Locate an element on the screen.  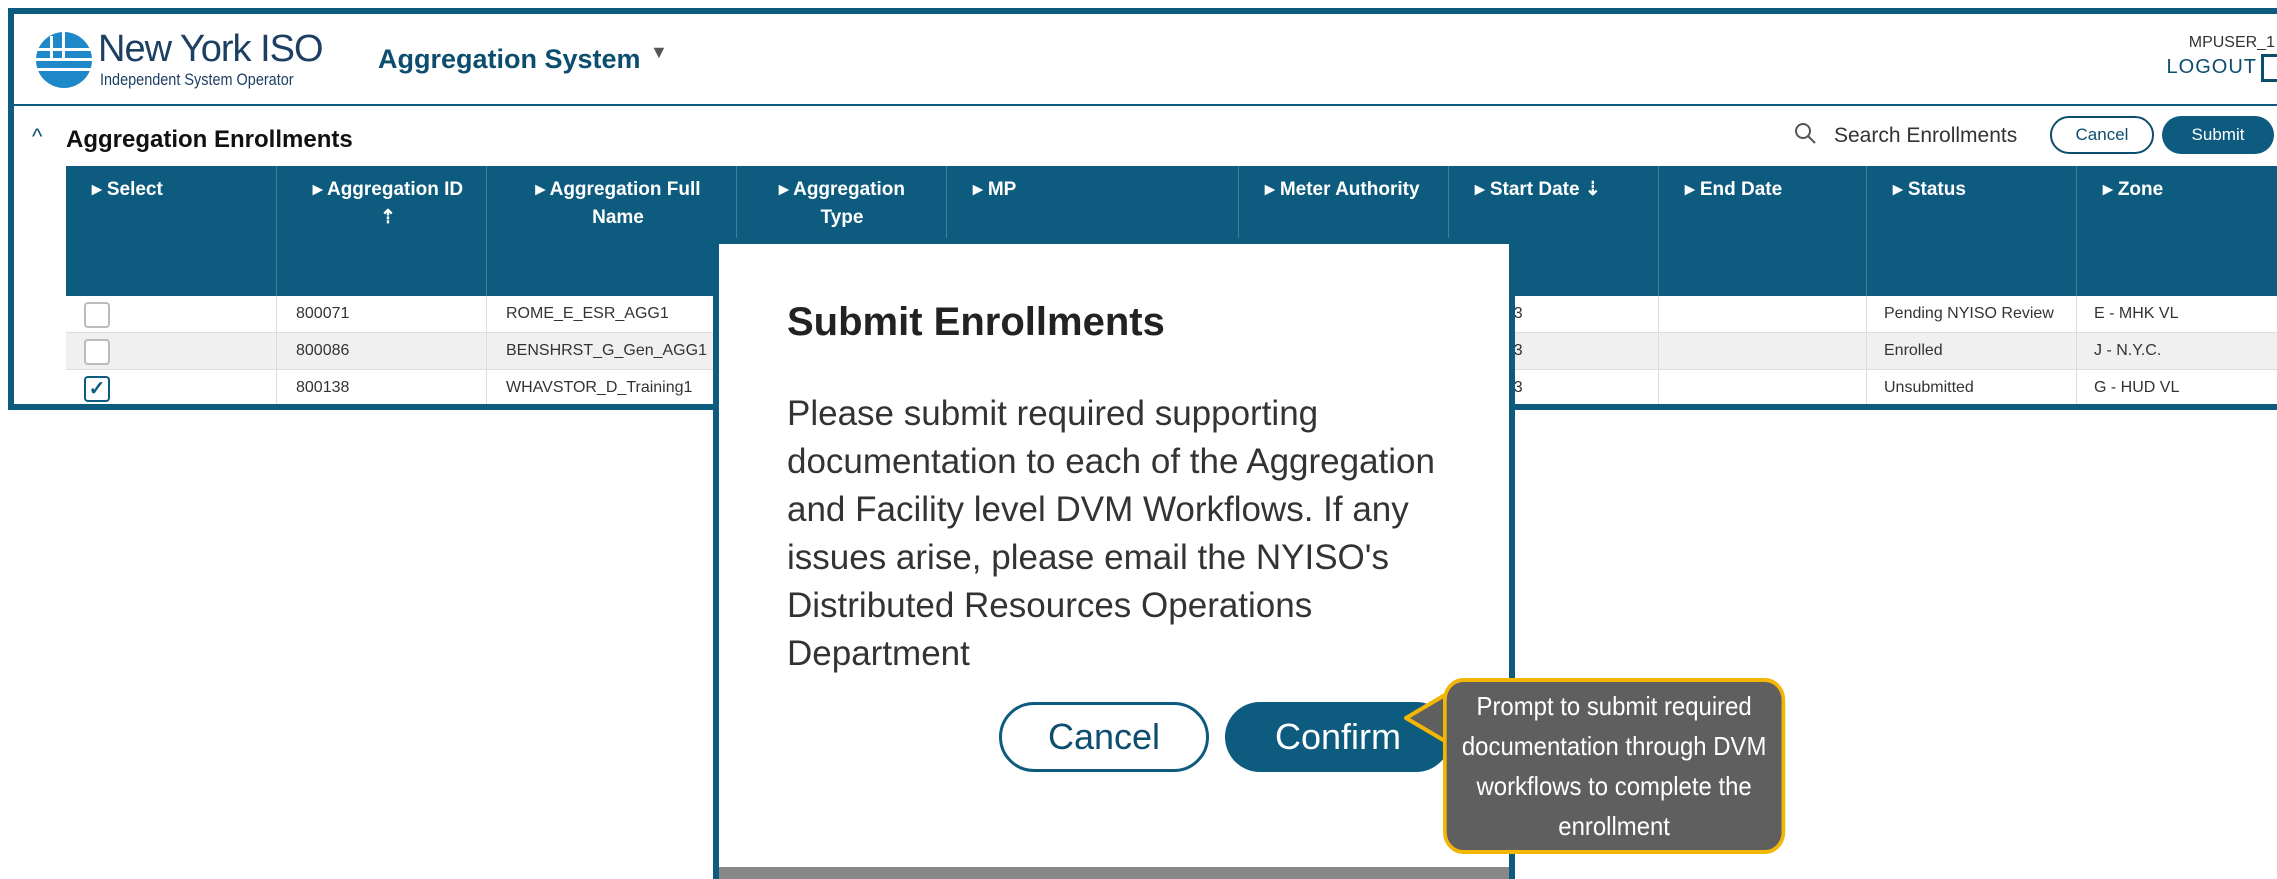
column-aggregation-id: ▸ Aggregation ID ⇡ is located at coordinates (381, 231).